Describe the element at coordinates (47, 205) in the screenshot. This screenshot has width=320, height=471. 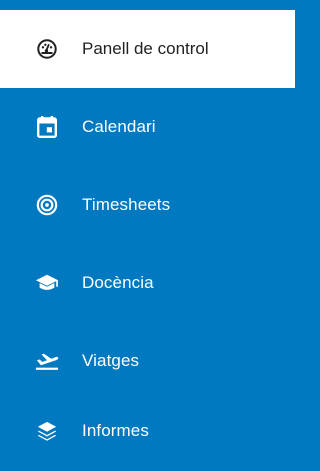
I see `target-icon` at that location.